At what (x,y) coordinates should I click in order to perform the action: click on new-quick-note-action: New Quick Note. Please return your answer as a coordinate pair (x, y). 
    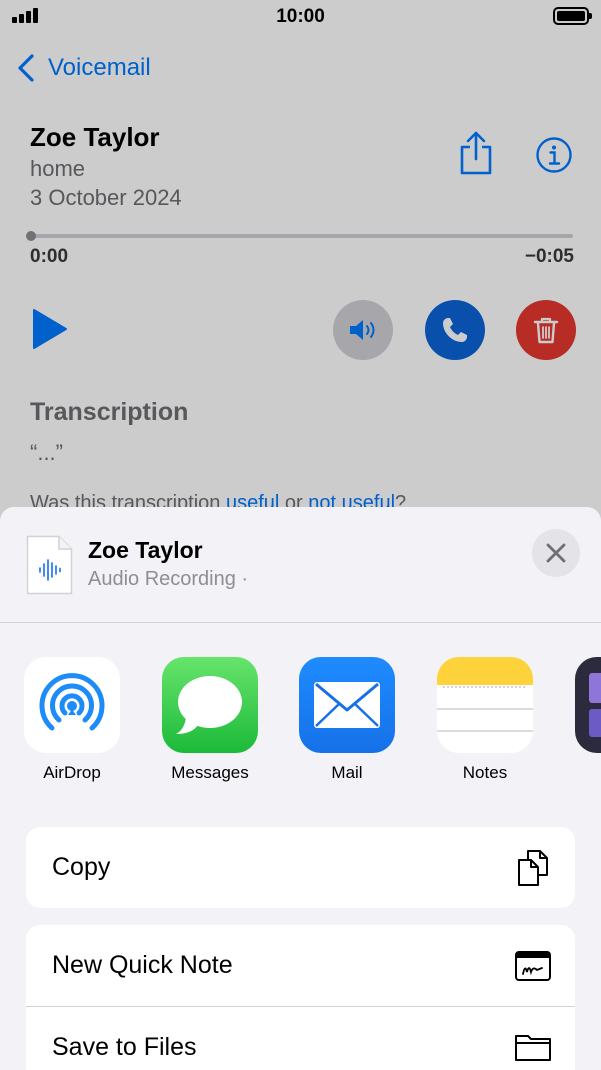
    Looking at the image, I should click on (300, 965).